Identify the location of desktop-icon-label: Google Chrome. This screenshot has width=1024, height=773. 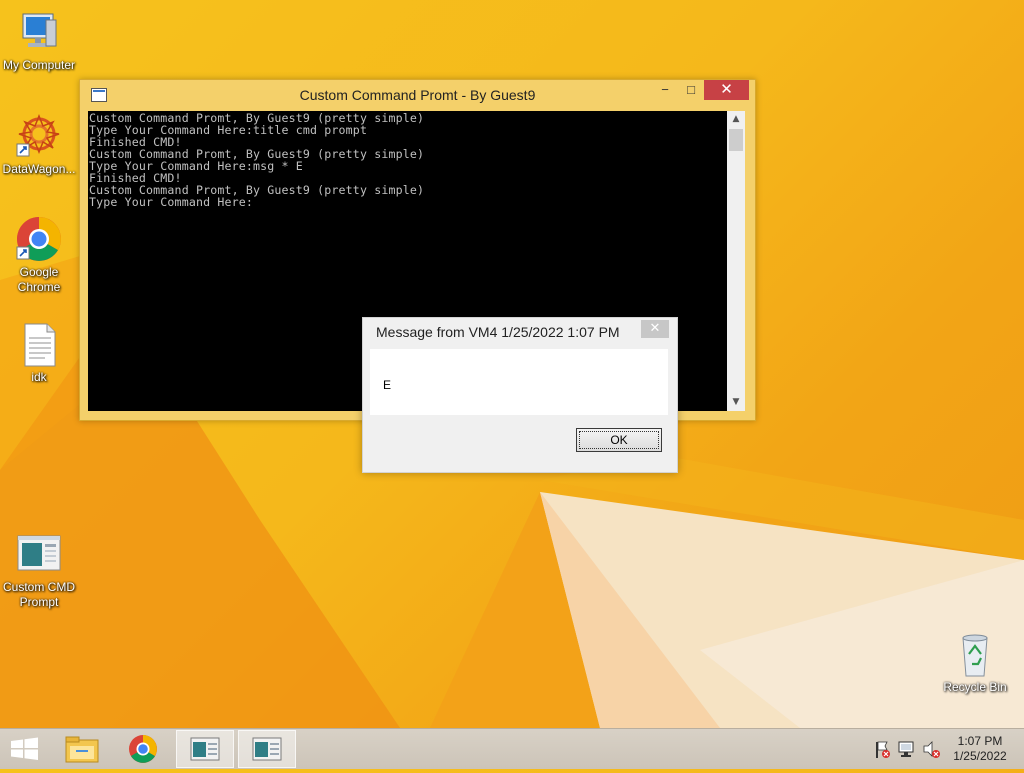
(39, 279).